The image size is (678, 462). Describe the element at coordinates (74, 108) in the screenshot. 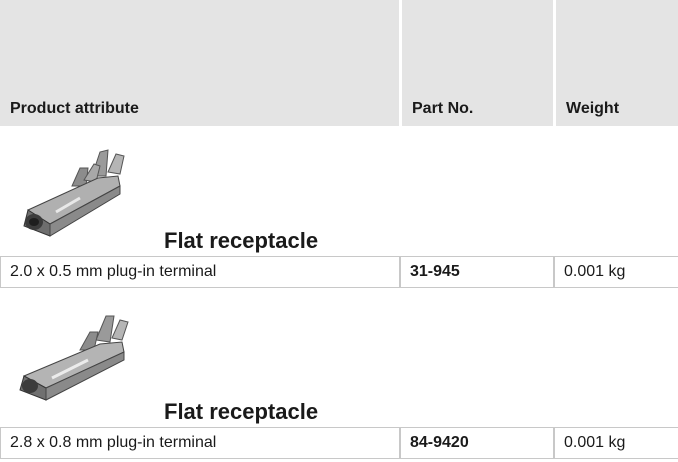

I see `header-product-attribute-label: Product attribute` at that location.